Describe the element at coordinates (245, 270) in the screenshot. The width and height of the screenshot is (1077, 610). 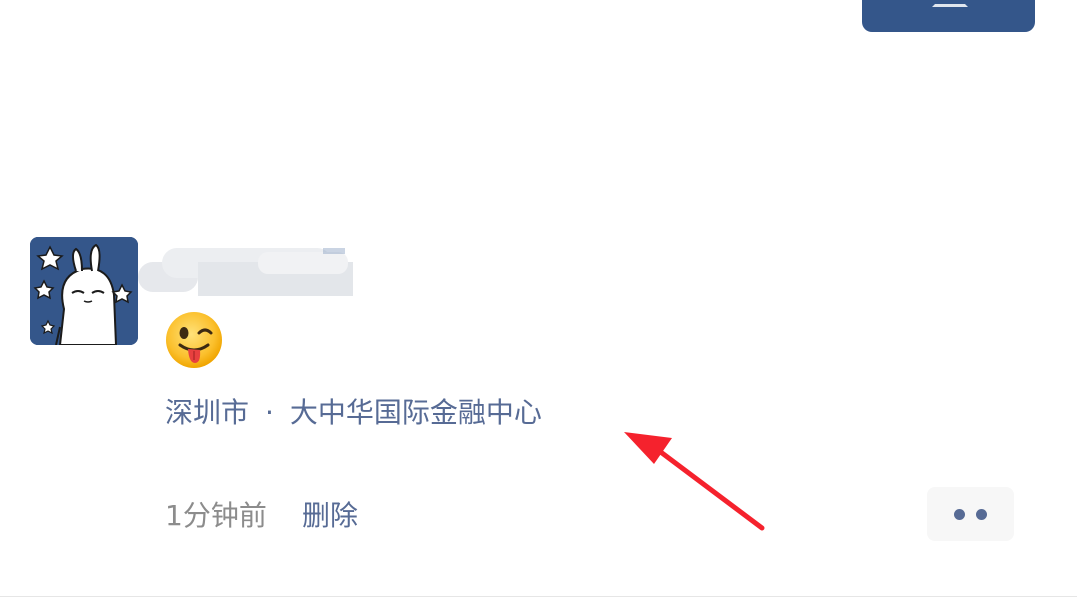
I see `blurred-username` at that location.